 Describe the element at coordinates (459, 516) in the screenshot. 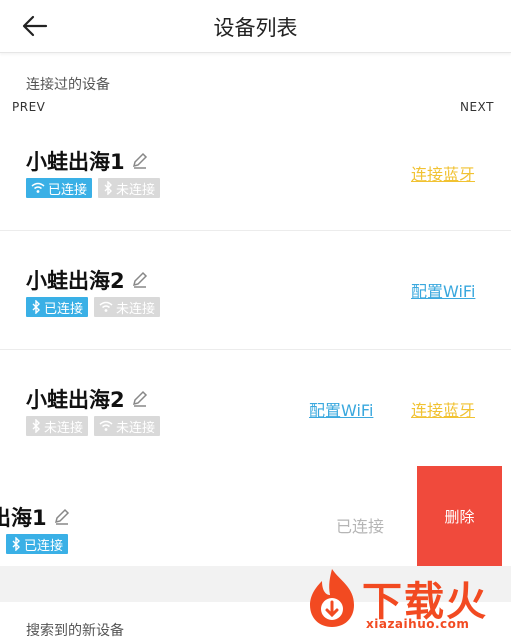

I see `delete-button: 删除` at that location.